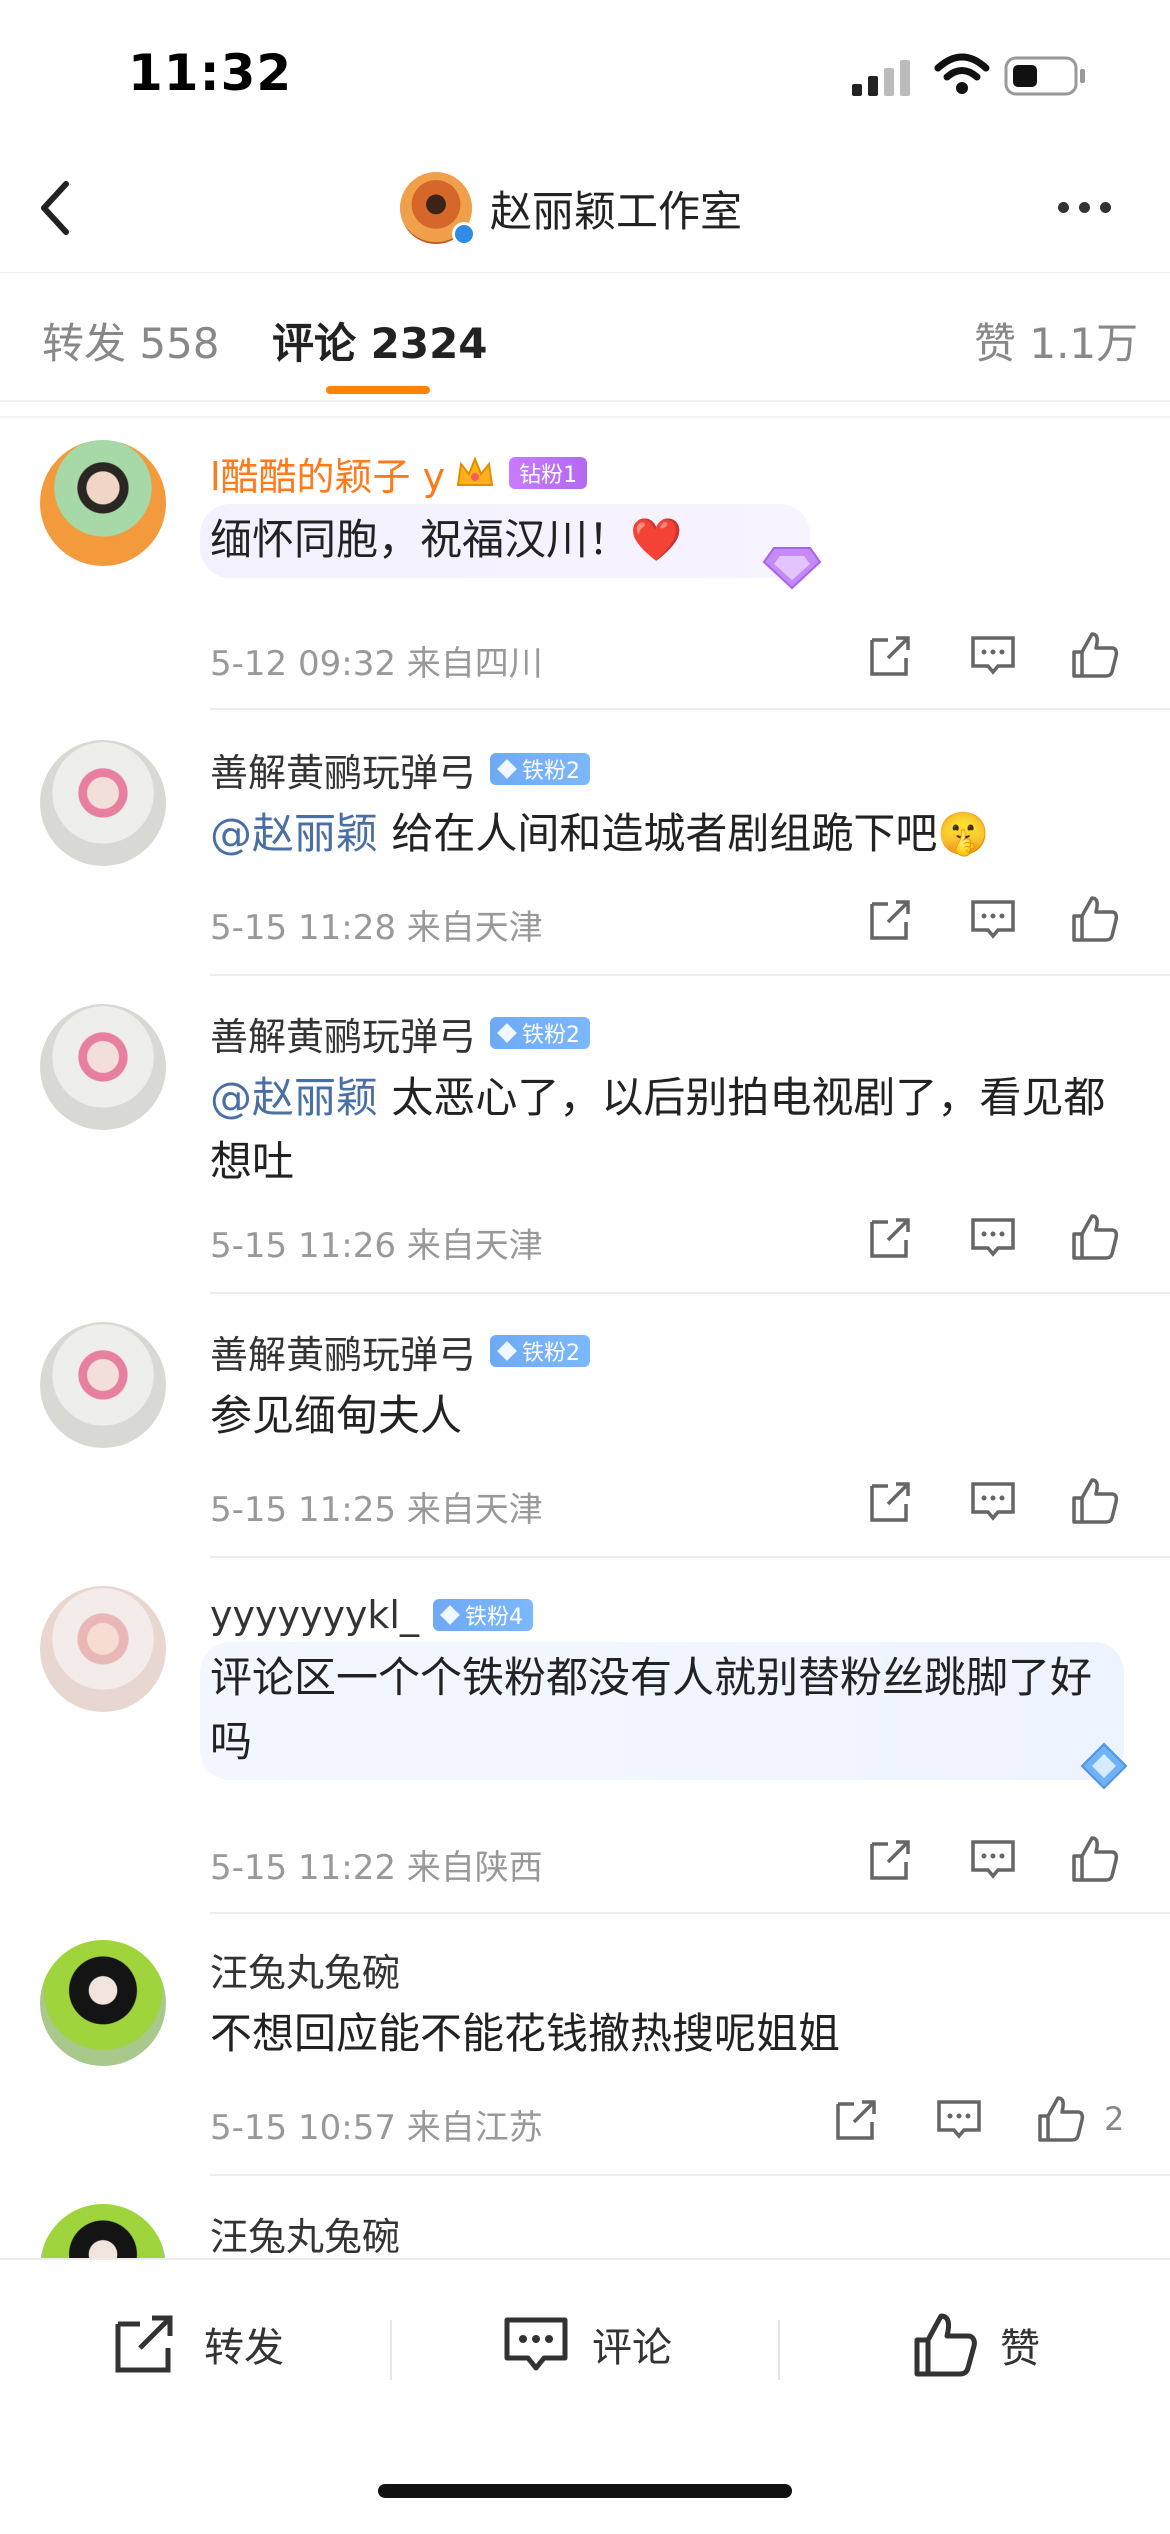 This screenshot has height=2534, width=1170. Describe the element at coordinates (525, 2033) in the screenshot. I see `comment-text: 不想回应能不能花钱撤热搜呢姐姐` at that location.